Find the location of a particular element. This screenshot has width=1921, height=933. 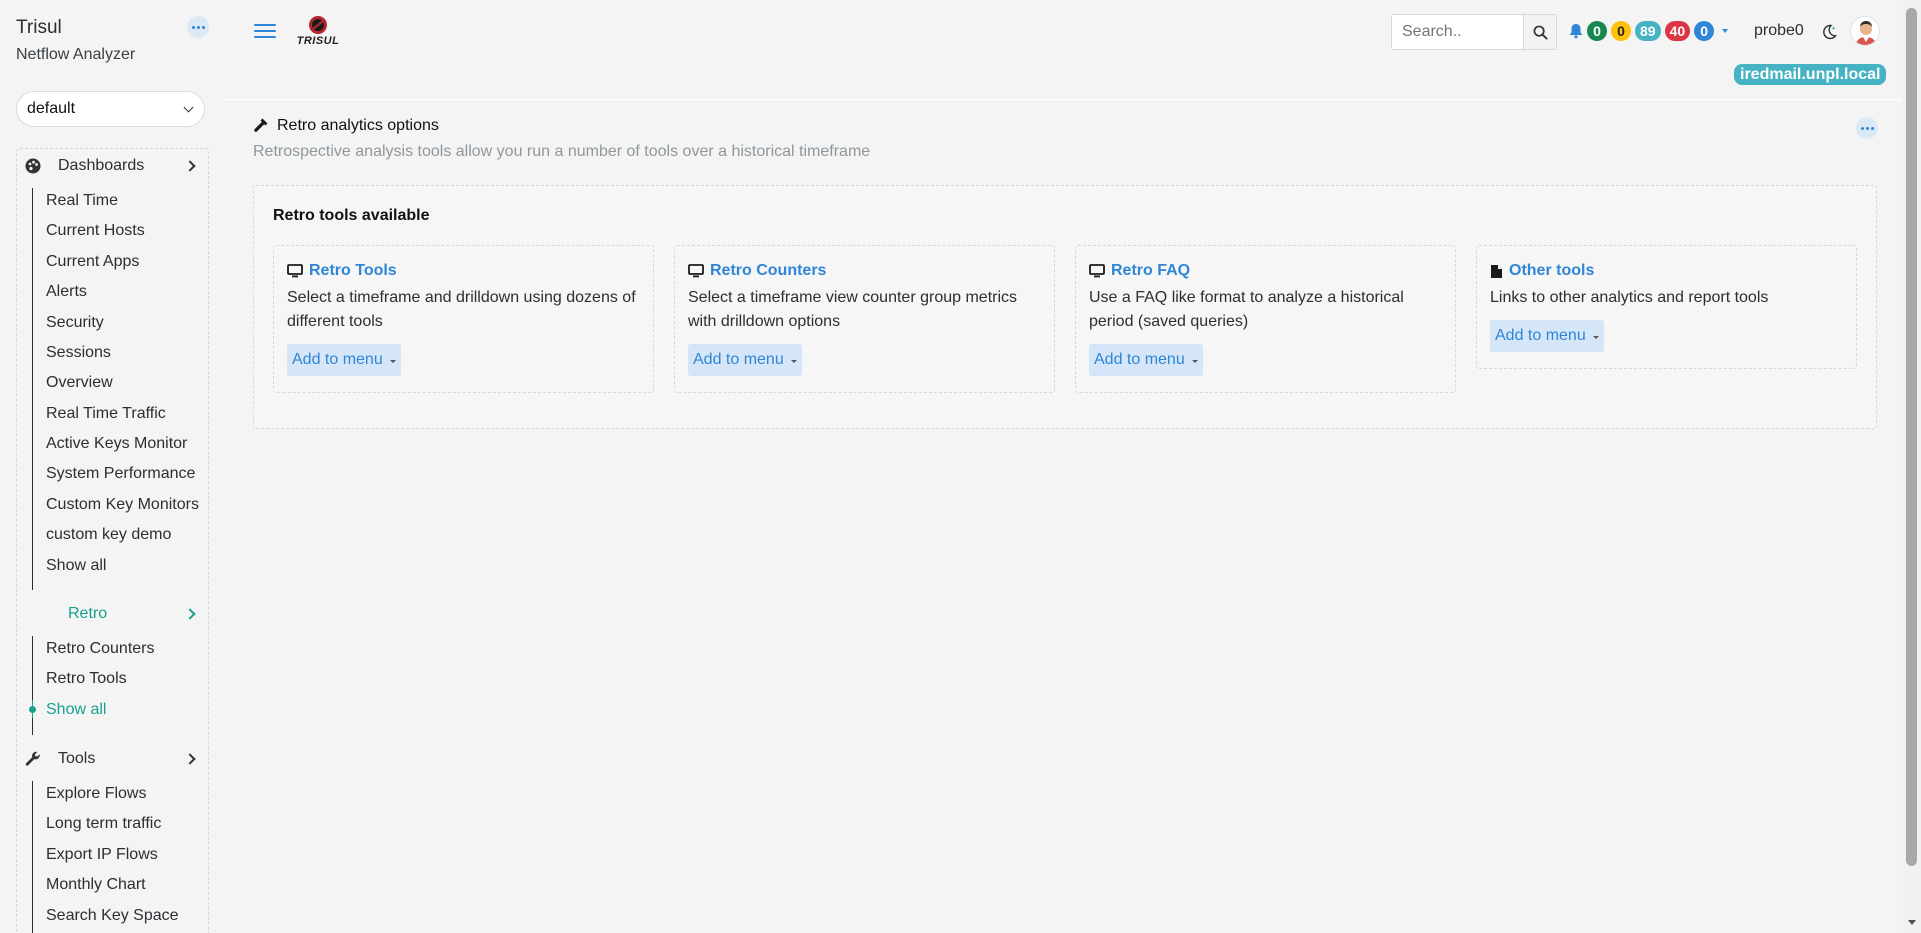

chevron-down-icon is located at coordinates (188, 107).